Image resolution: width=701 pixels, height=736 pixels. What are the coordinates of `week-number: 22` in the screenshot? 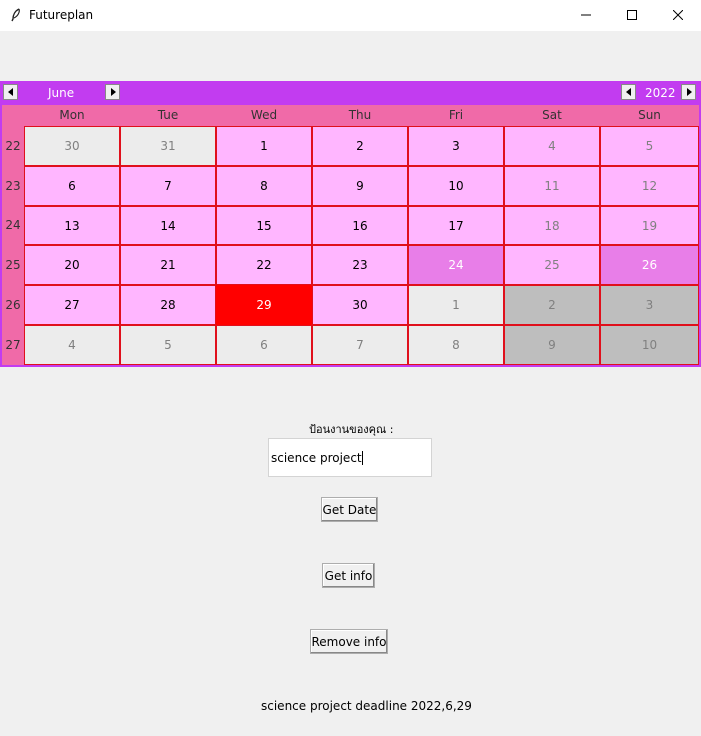 It's located at (13, 146).